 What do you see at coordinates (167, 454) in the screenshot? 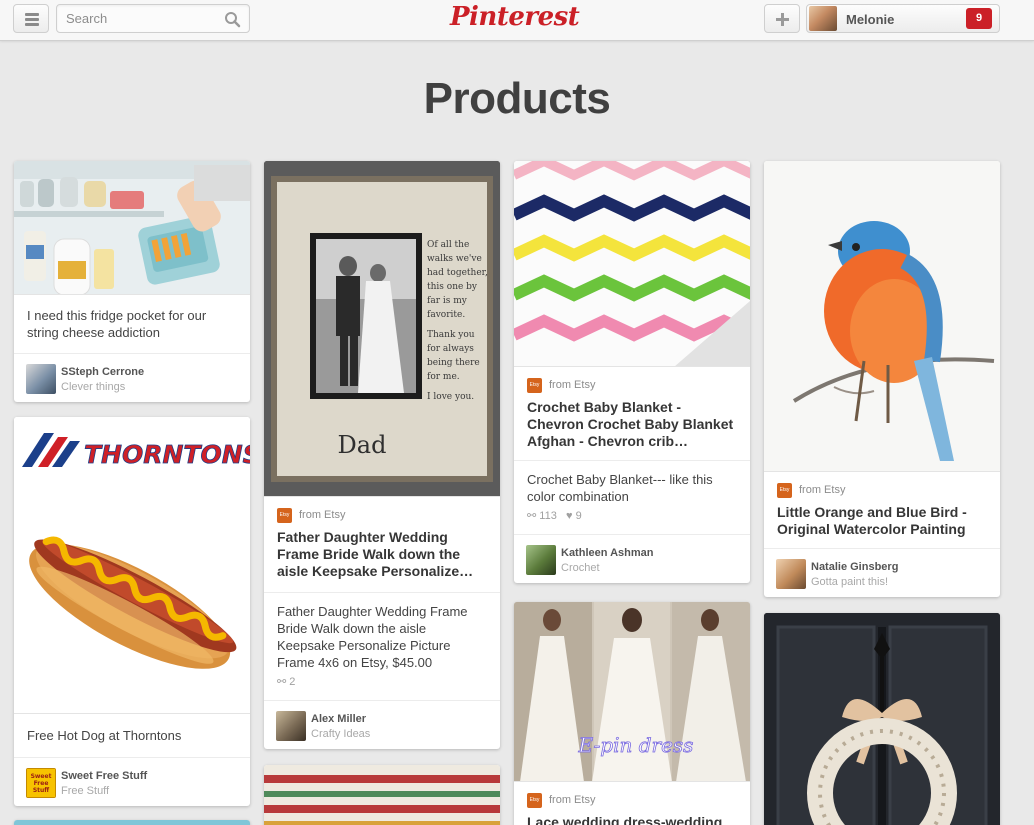
I see `thorntons-logo-text: THORNTONS` at bounding box center [167, 454].